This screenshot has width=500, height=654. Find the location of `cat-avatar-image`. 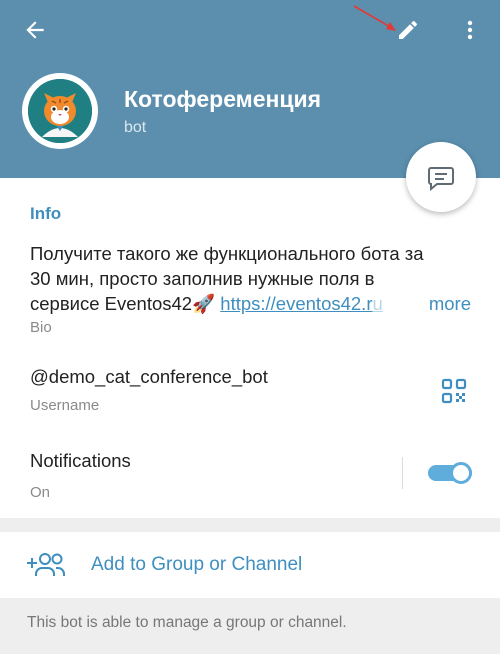

cat-avatar-image is located at coordinates (60, 111).